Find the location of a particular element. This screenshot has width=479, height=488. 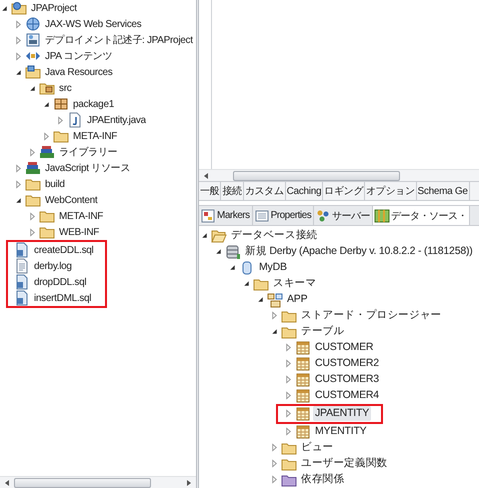

map-icon is located at coordinates (382, 216).